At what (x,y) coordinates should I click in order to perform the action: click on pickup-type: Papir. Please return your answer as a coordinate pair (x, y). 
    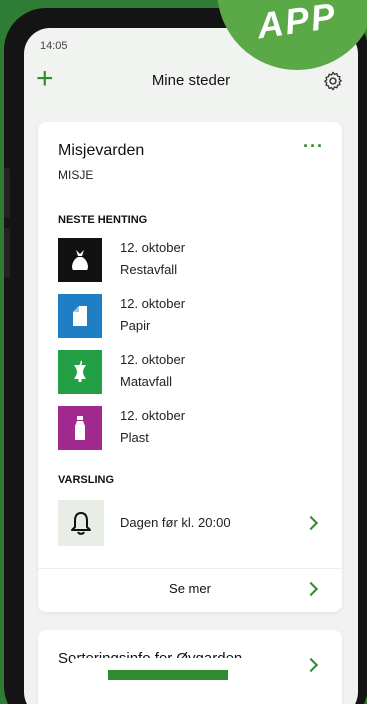
    Looking at the image, I should click on (135, 325).